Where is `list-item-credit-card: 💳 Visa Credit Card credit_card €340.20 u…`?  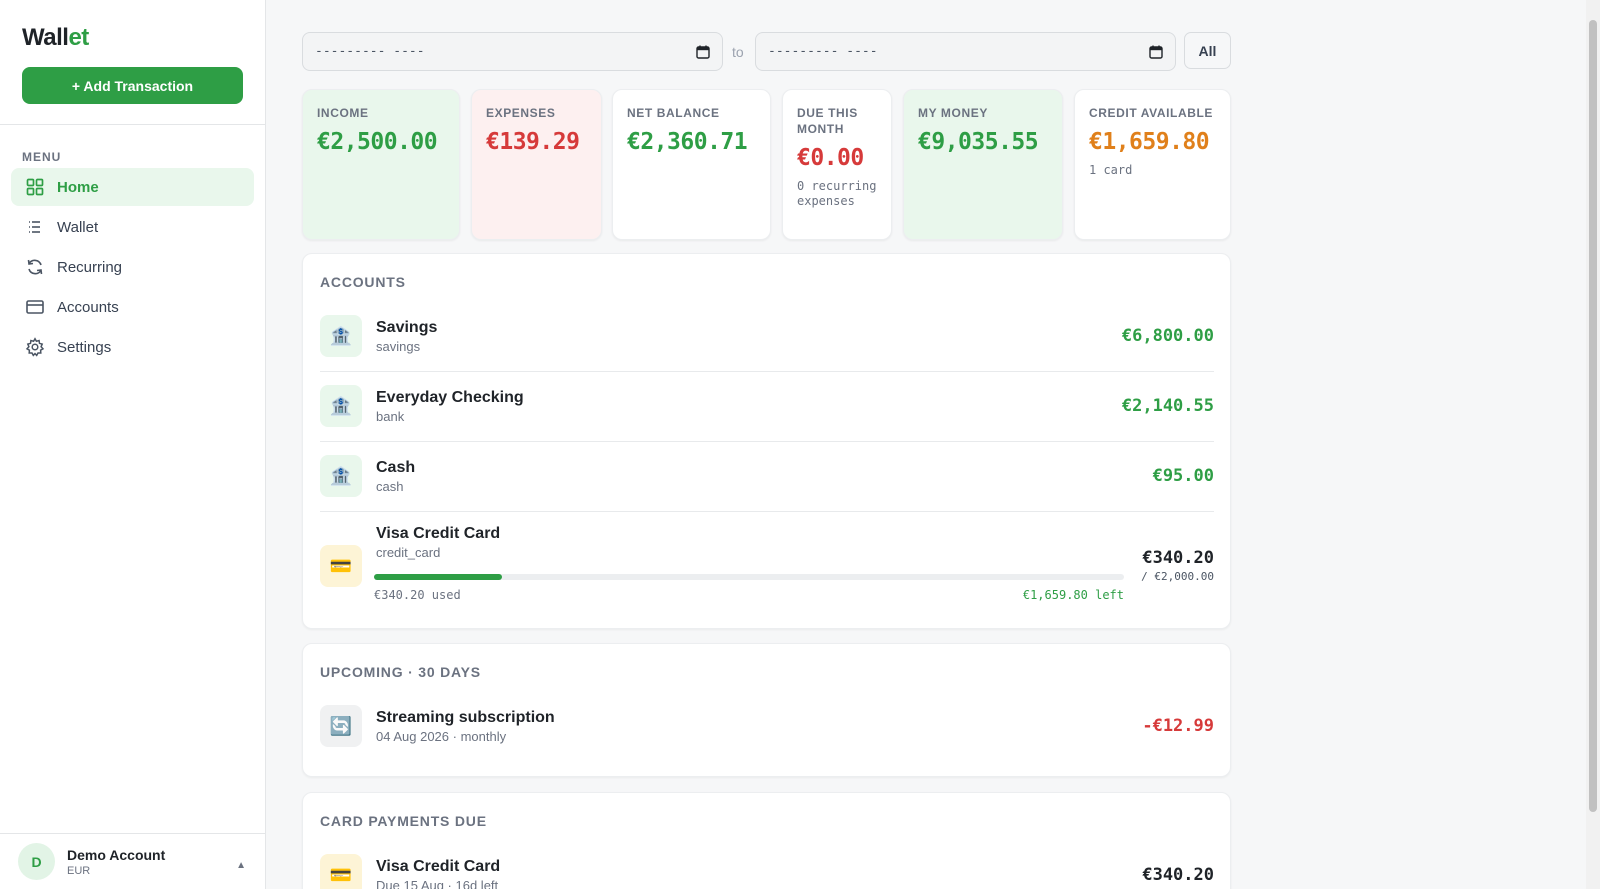
list-item-credit-card: 💳 Visa Credit Card credit_card €340.20 u… is located at coordinates (767, 565).